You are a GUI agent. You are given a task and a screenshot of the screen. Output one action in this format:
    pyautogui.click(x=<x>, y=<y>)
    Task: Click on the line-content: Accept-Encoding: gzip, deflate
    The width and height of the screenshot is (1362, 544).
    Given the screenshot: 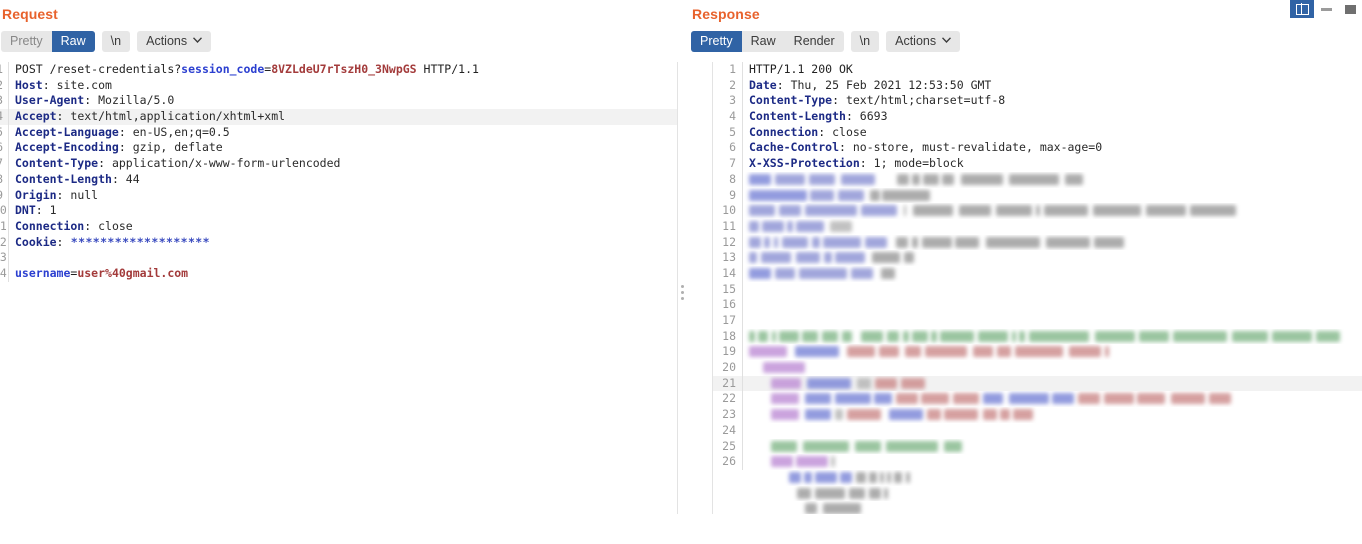 What is the action you would take?
    pyautogui.click(x=119, y=147)
    